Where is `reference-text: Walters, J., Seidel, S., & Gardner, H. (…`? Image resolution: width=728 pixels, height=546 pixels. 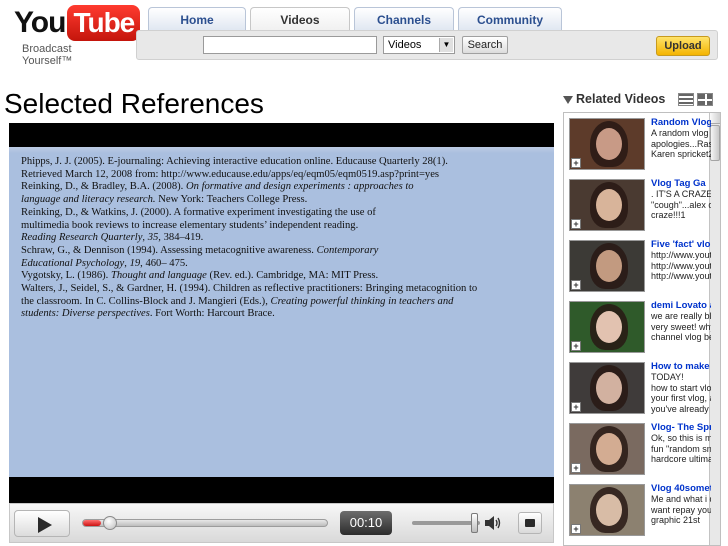
reference-text: Walters, J., Seidel, S., & Gardner, H. (… is located at coordinates (249, 289).